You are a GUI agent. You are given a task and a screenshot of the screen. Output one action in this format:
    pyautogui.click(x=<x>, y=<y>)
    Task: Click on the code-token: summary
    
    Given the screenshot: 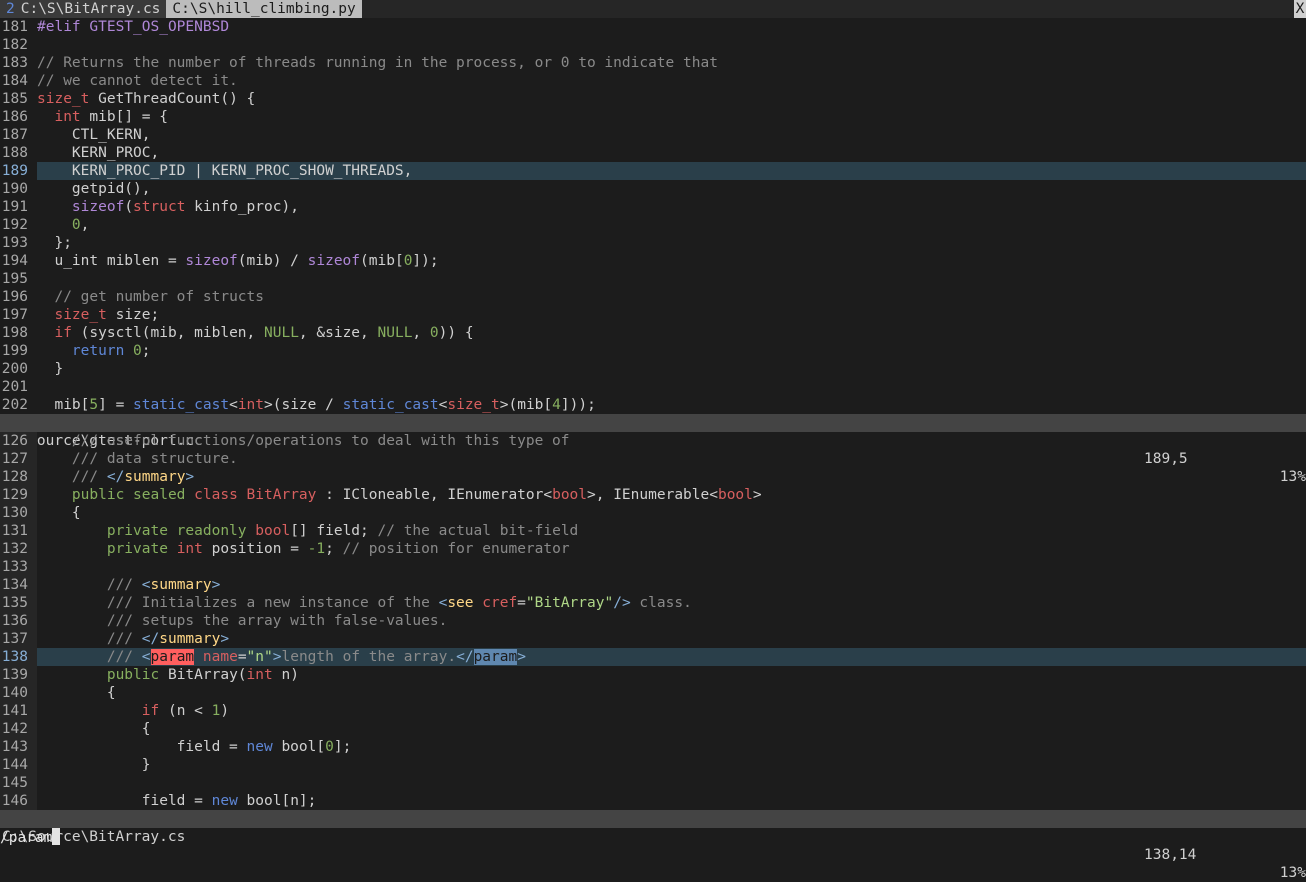 What is the action you would take?
    pyautogui.click(x=155, y=477)
    